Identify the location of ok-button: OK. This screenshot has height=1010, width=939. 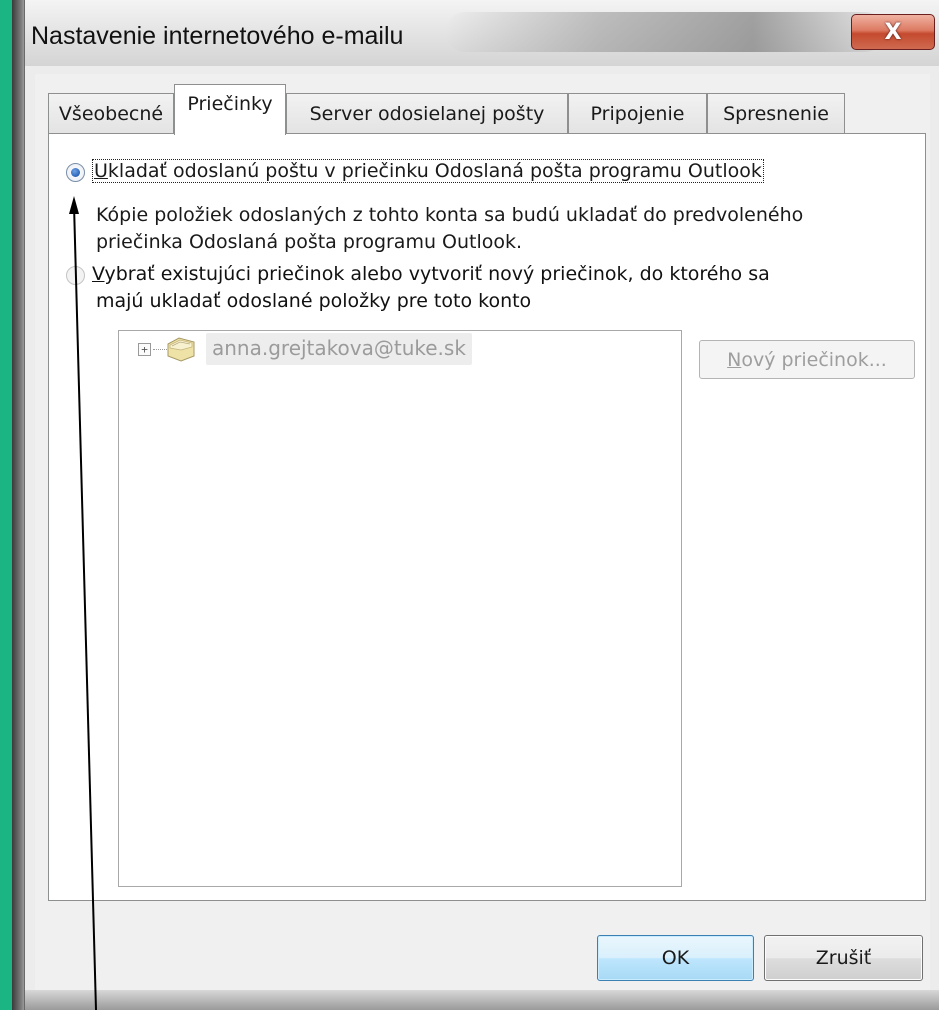
(675, 958).